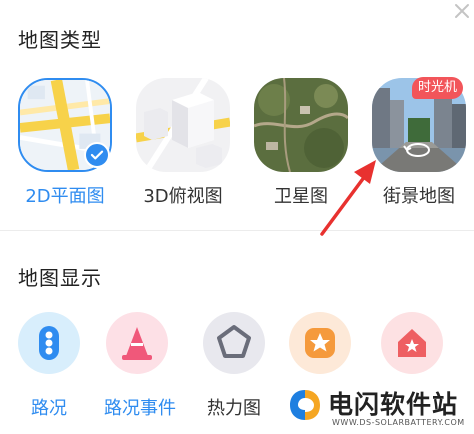  What do you see at coordinates (438, 88) in the screenshot?
I see `time-machine-badge: 时光机` at bounding box center [438, 88].